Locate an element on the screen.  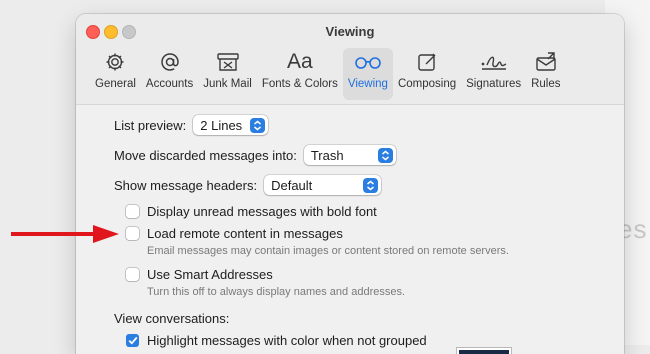
fonts-glyph: Aa is located at coordinates (300, 61).